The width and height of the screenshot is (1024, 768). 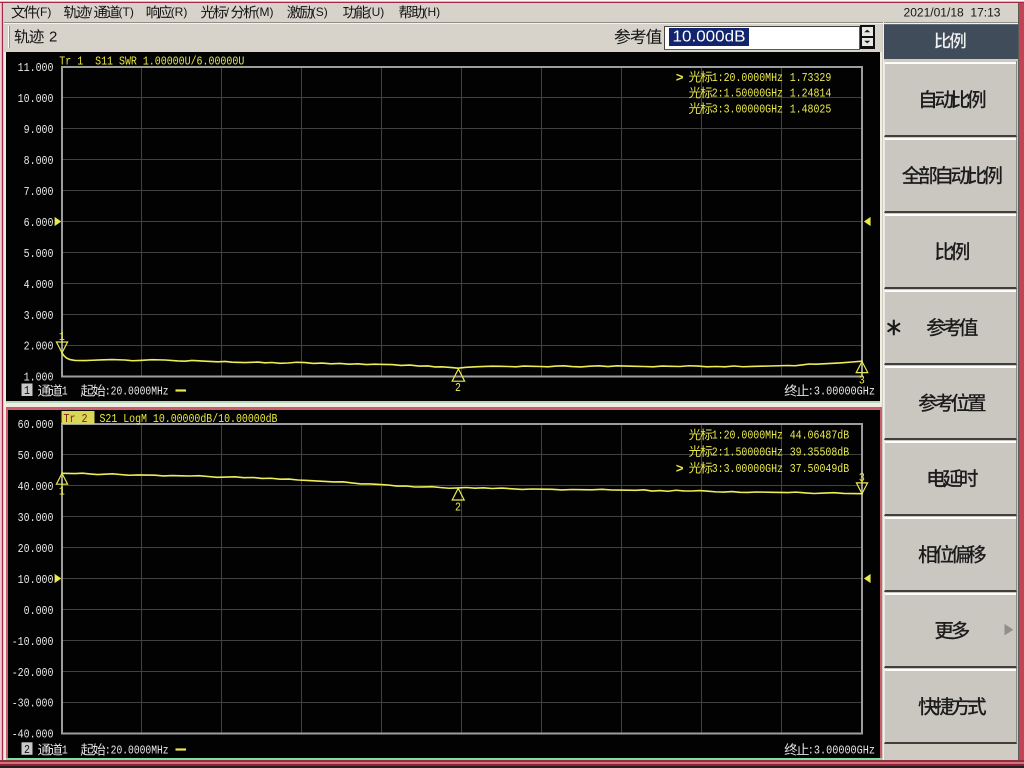 What do you see at coordinates (33, 673) in the screenshot?
I see `svg-text: -20.000` at bounding box center [33, 673].